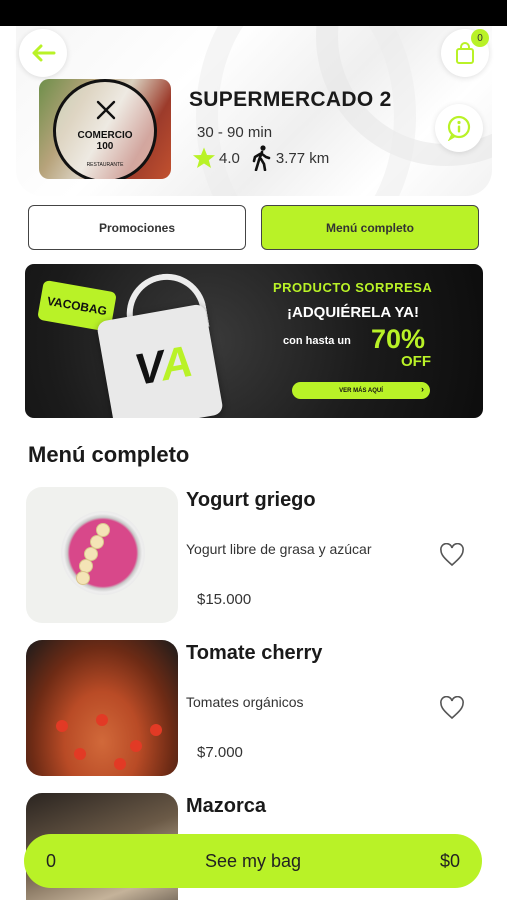  I want to click on section-title: Menú completo, so click(109, 454).